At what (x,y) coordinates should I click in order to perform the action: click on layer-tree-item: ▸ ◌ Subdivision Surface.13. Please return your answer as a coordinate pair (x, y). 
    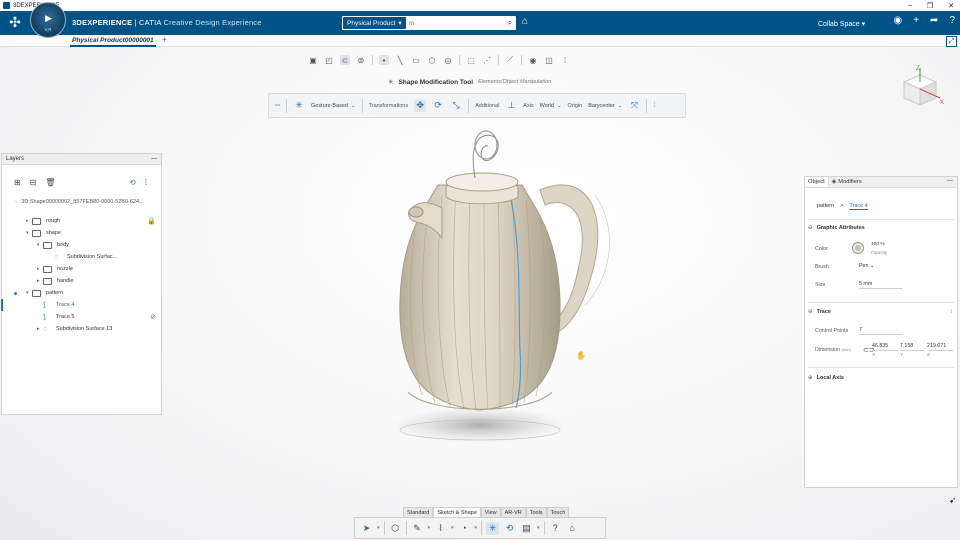
    Looking at the image, I should click on (81, 329).